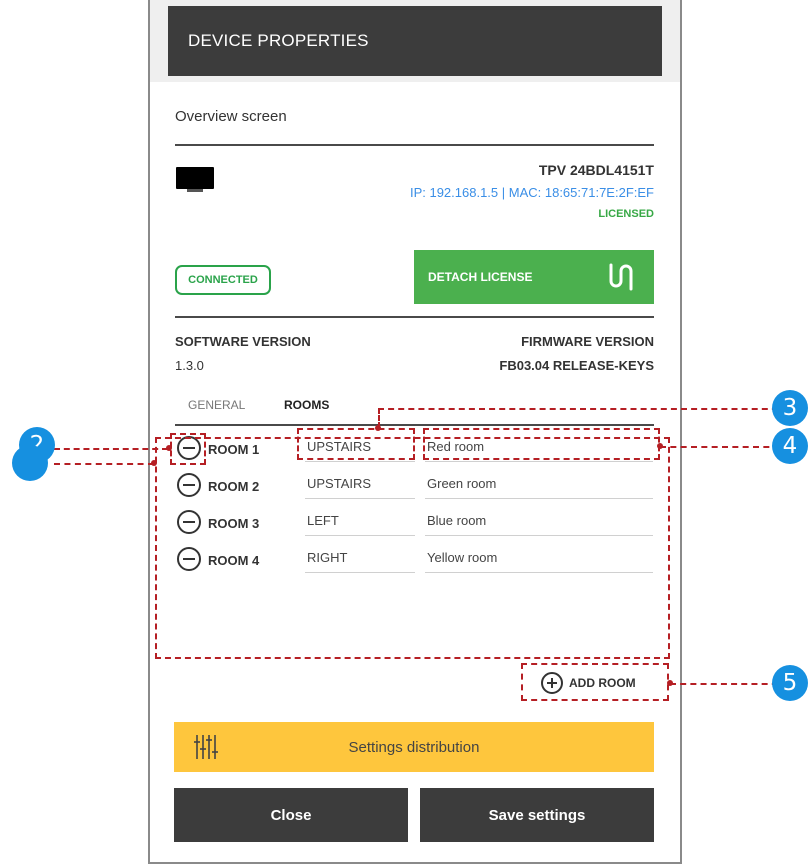 The width and height of the screenshot is (810, 864). Describe the element at coordinates (480, 277) in the screenshot. I see `detach-license-label: DETACH LICENSE` at that location.